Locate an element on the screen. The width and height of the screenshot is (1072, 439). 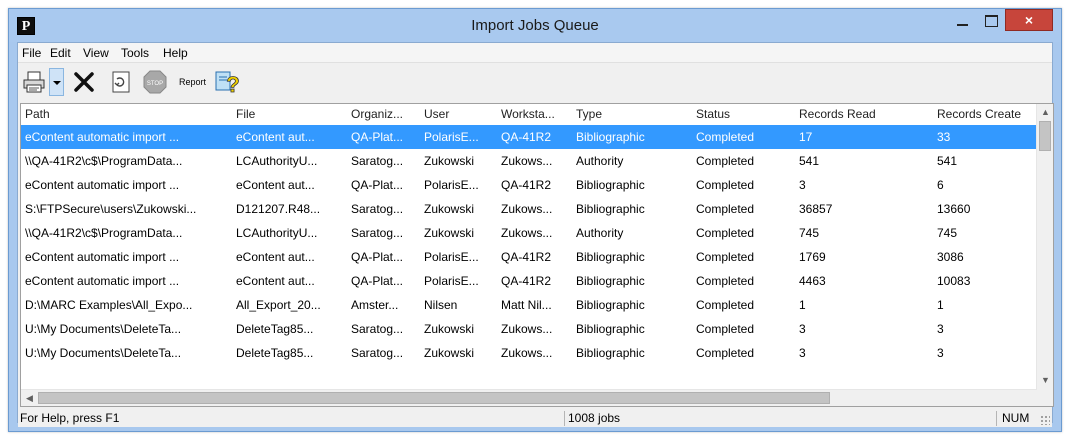
help-icon: ? is located at coordinates (228, 82).